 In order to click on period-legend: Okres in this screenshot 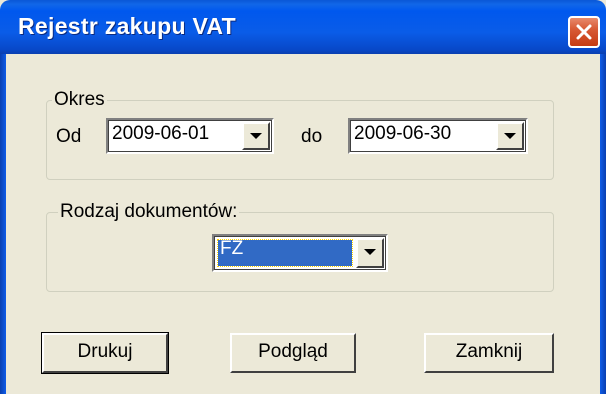, I will do `click(79, 100)`.